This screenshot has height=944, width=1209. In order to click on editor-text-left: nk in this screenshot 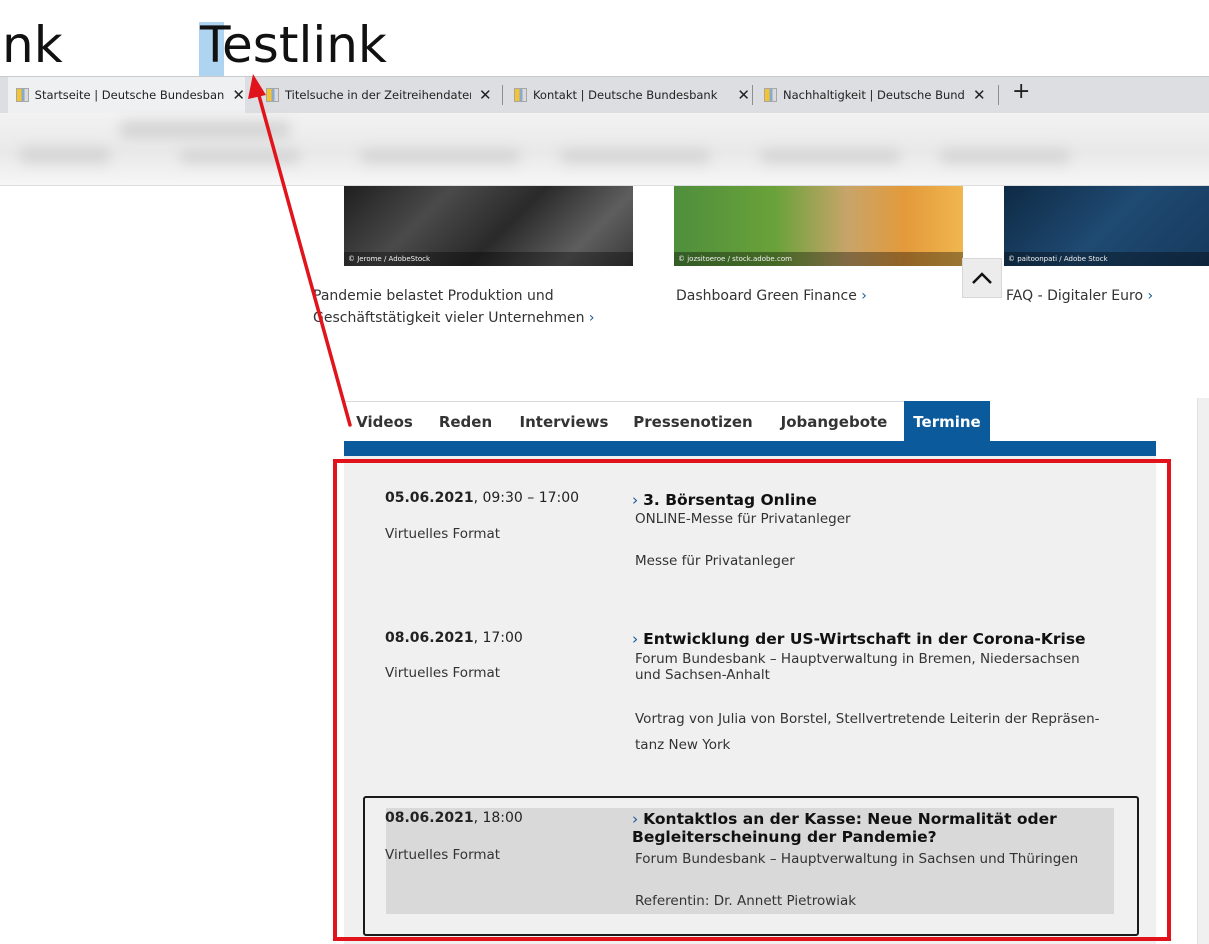, I will do `click(32, 45)`.